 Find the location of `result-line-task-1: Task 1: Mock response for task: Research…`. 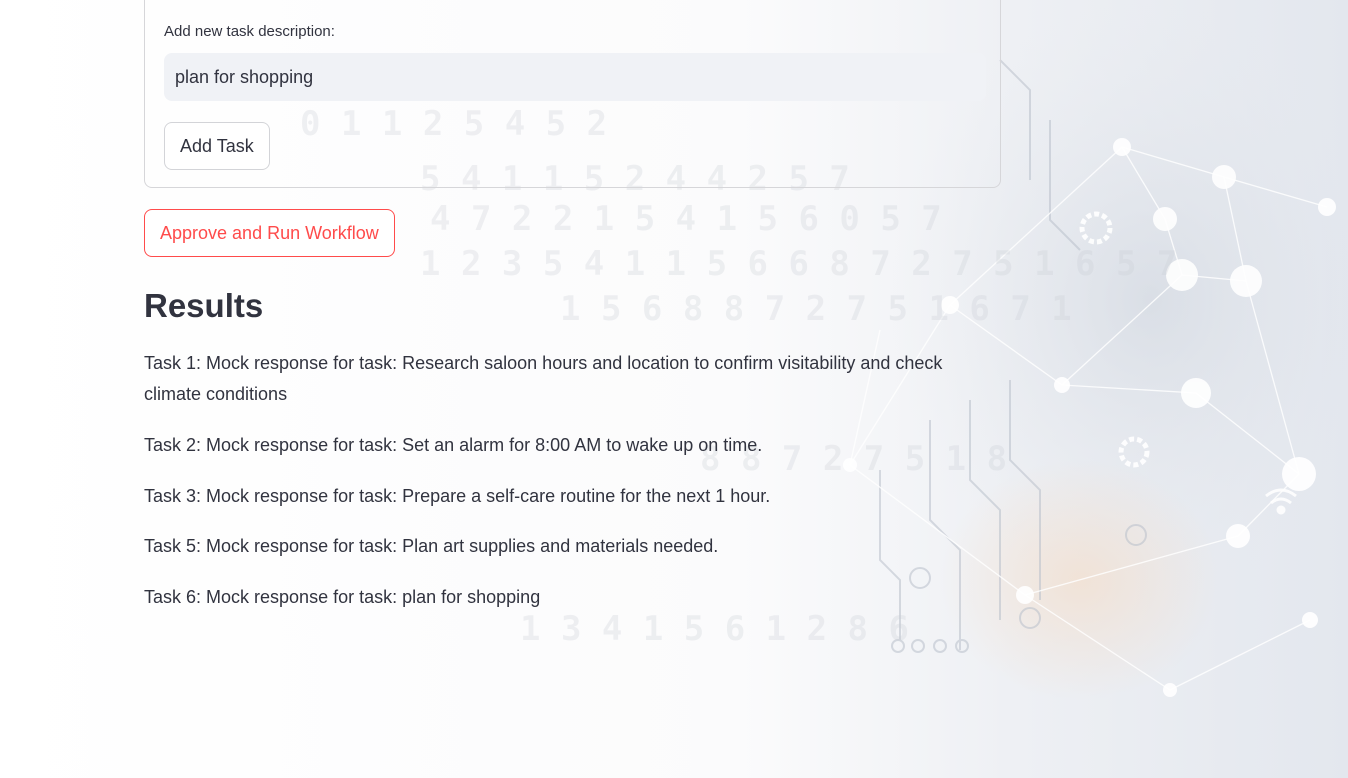

result-line-task-1: Task 1: Mock response for task: Research… is located at coordinates (543, 378).